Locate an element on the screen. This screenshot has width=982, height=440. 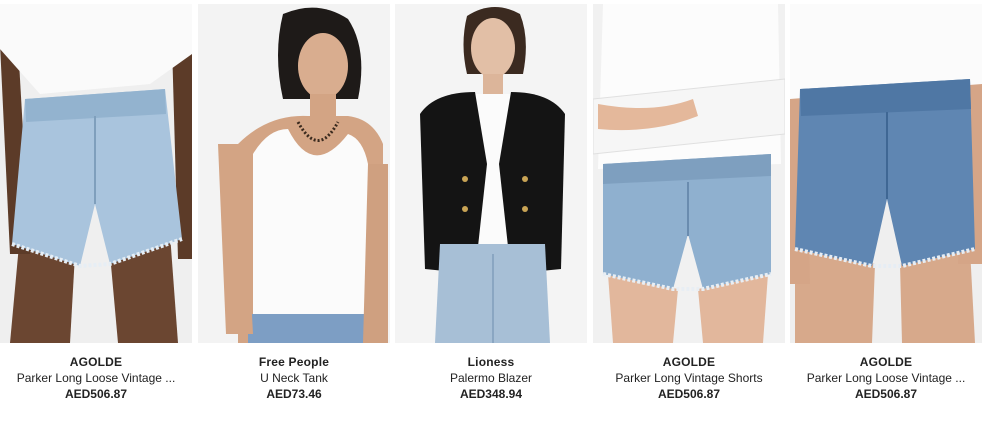
product-name: Parker Long Vintage Shorts is located at coordinates (689, 378).